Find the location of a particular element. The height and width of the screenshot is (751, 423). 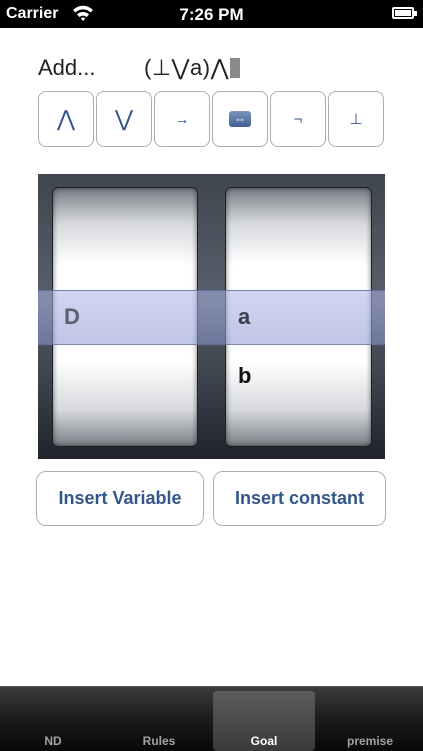

or-icon: ⋁ is located at coordinates (124, 118).